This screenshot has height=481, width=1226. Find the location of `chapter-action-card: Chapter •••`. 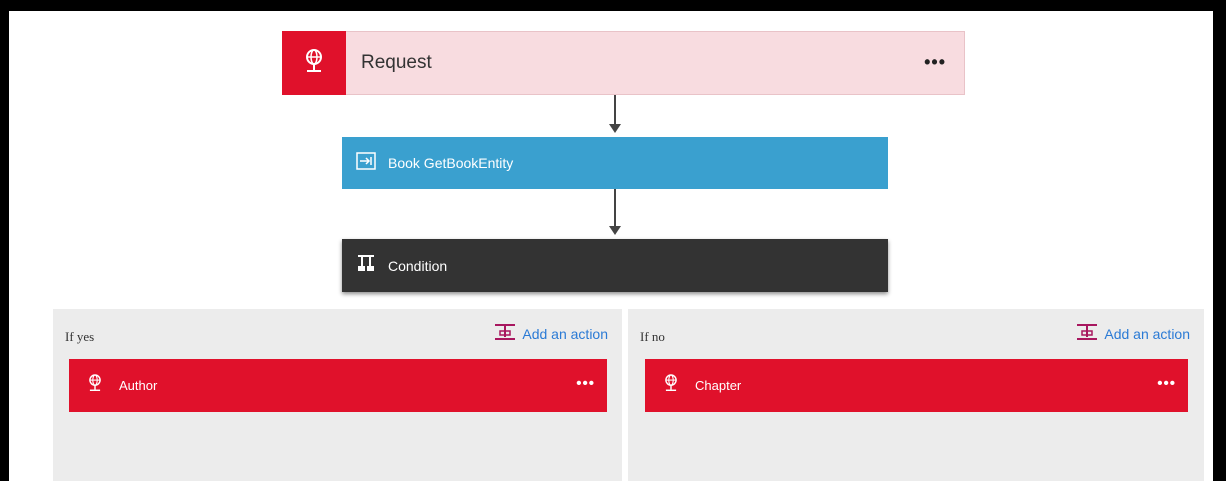

chapter-action-card: Chapter ••• is located at coordinates (916, 385).